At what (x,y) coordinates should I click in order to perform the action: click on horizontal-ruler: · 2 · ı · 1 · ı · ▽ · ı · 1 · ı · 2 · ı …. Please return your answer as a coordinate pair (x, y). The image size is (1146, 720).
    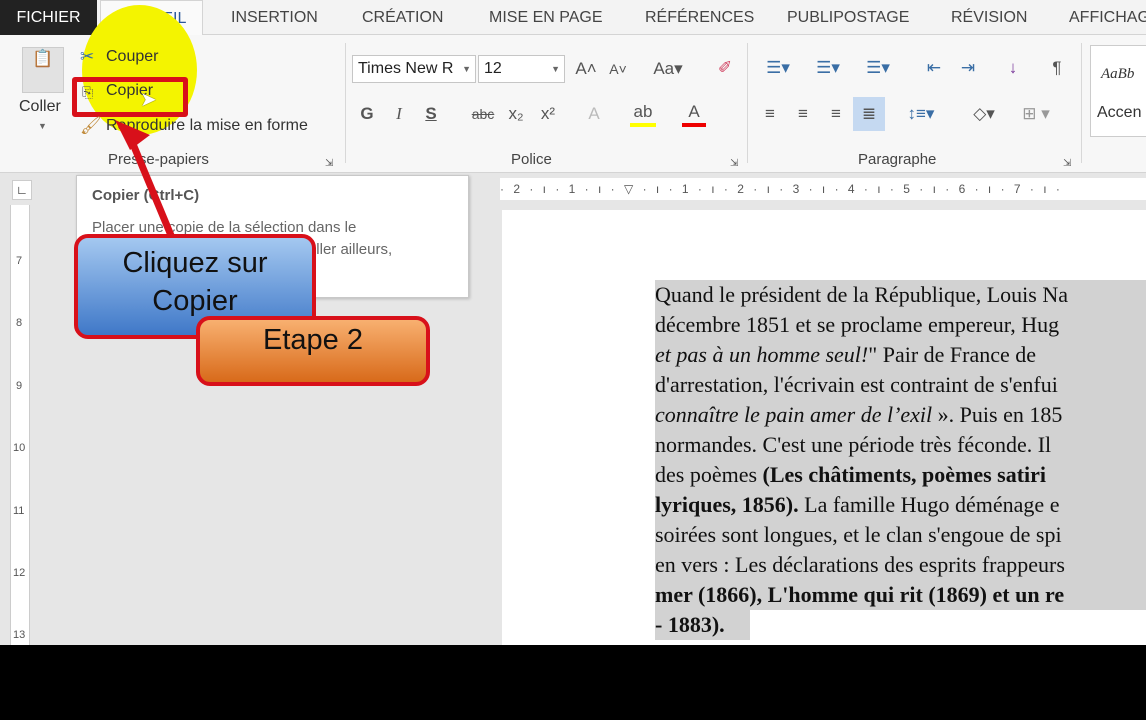
    Looking at the image, I should click on (823, 189).